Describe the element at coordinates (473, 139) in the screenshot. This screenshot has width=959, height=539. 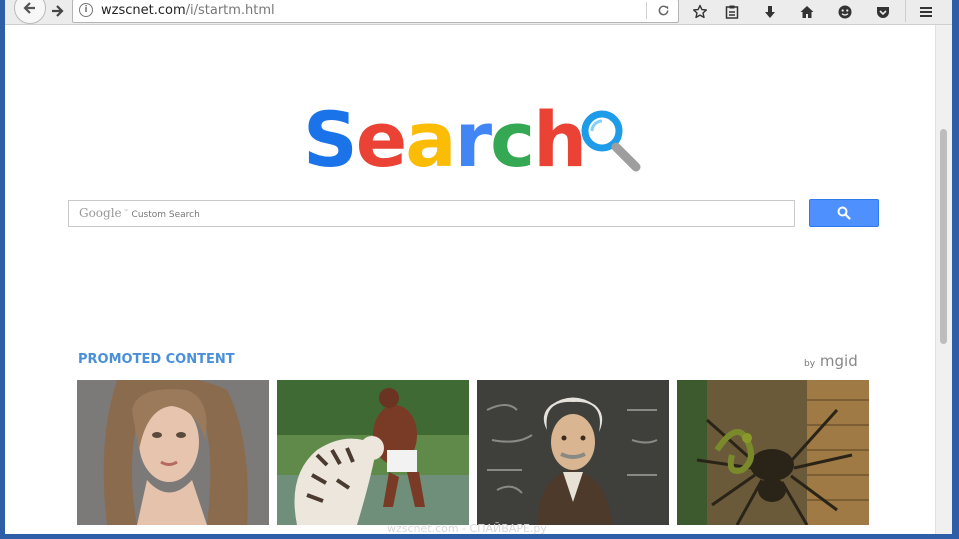
I see `logo-letter: r` at that location.